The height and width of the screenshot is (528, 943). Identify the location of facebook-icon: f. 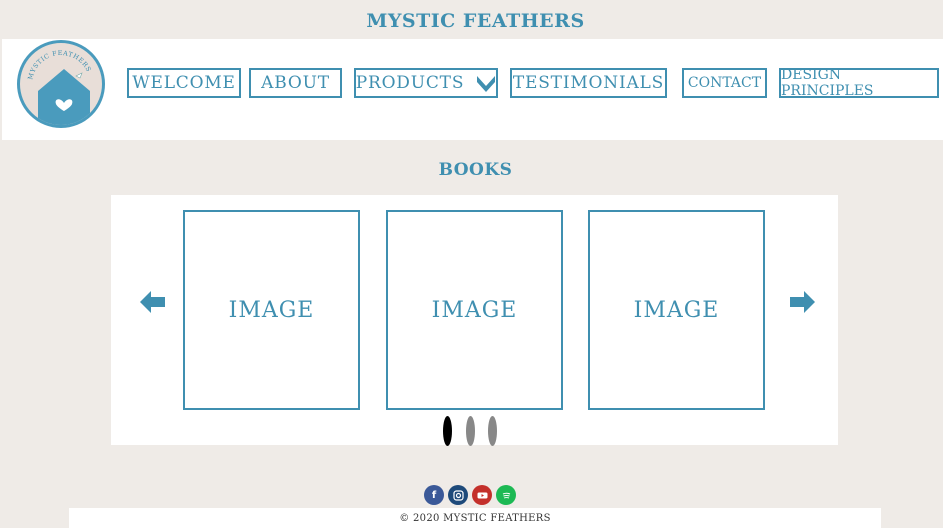
(434, 495).